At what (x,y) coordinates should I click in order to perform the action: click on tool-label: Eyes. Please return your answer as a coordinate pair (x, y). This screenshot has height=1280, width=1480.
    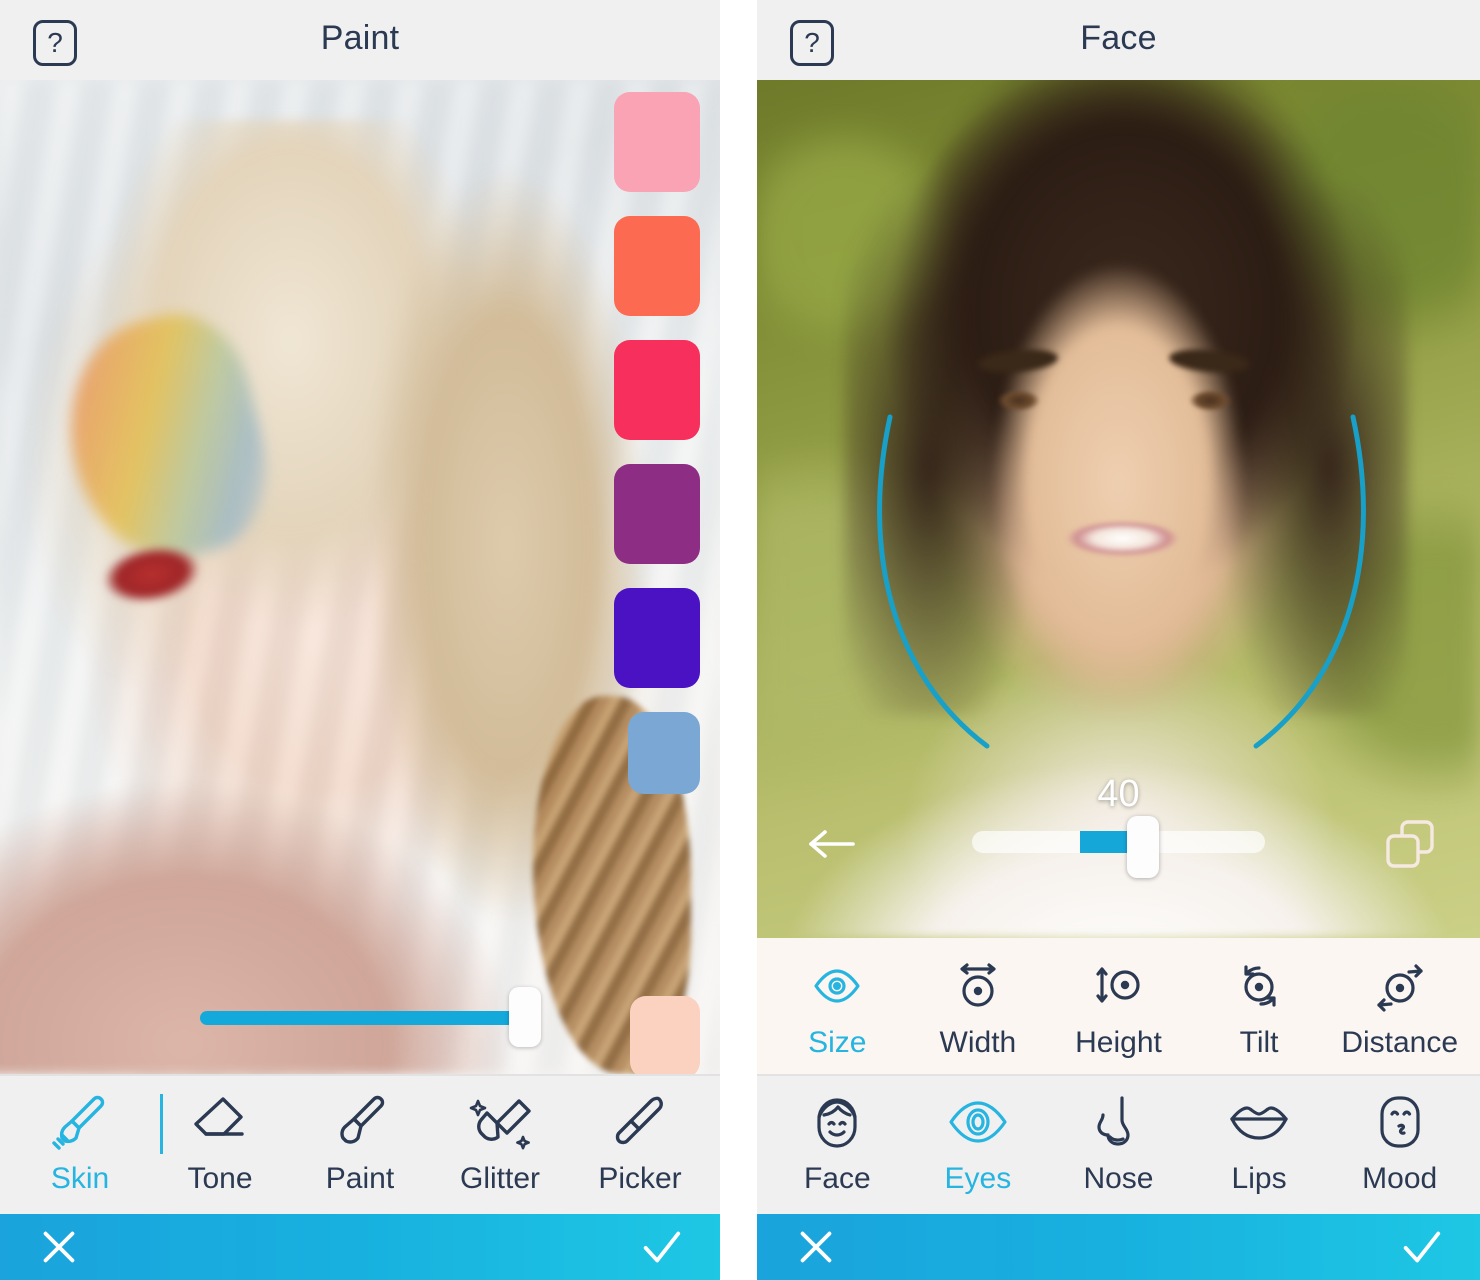
    Looking at the image, I should click on (978, 1178).